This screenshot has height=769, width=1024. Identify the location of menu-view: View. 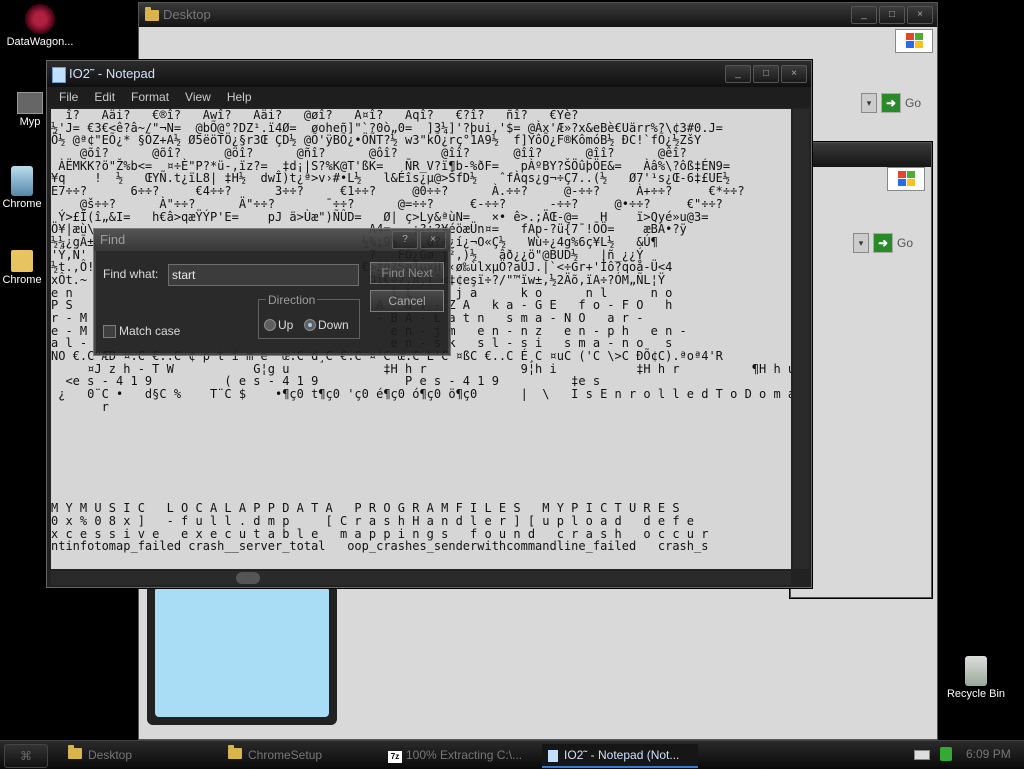
(198, 97).